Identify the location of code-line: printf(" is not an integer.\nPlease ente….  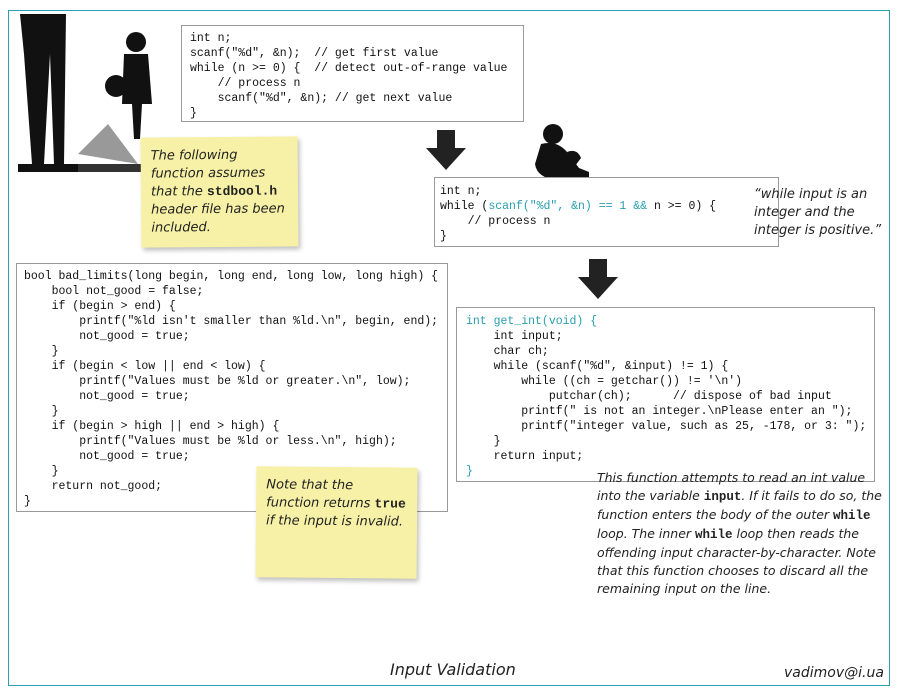
(659, 411).